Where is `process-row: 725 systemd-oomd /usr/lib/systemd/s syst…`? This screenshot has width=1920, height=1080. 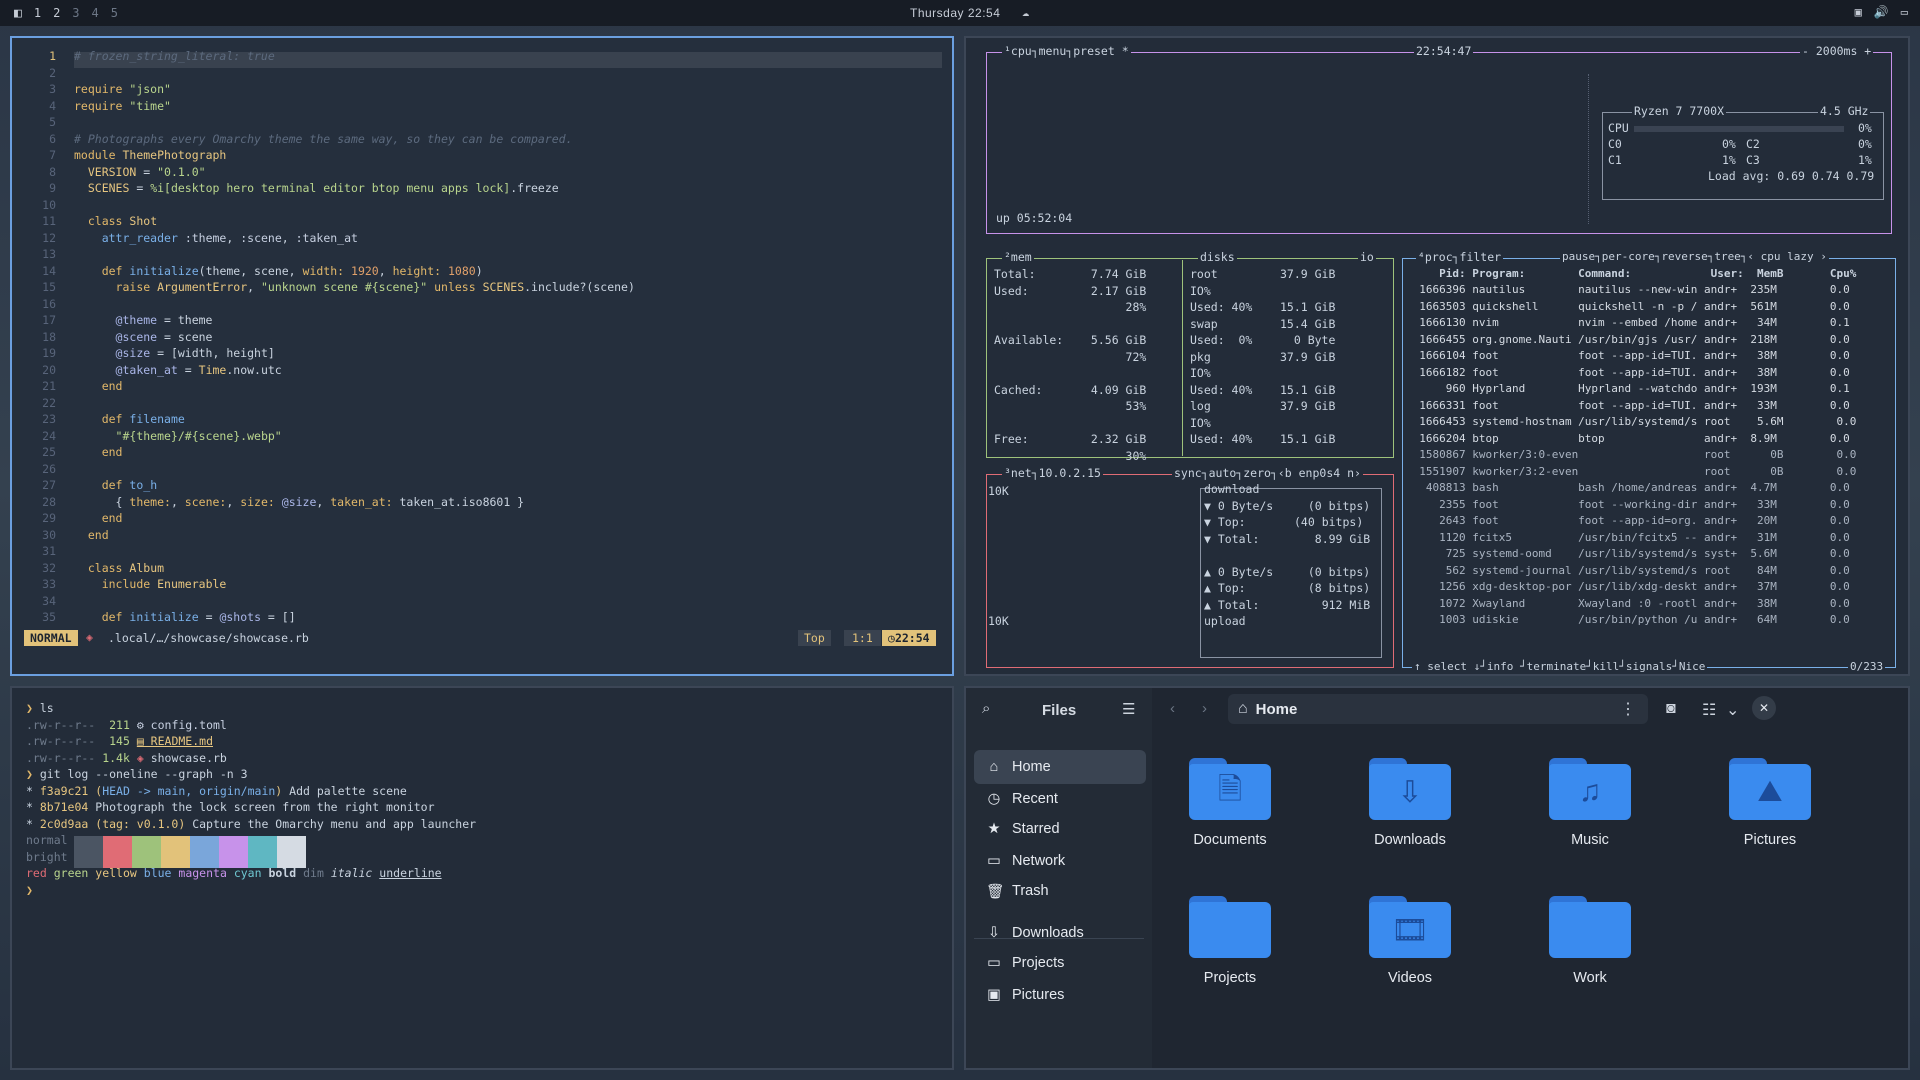 process-row: 725 systemd-oomd /usr/lib/systemd/s syst… is located at coordinates (1628, 554).